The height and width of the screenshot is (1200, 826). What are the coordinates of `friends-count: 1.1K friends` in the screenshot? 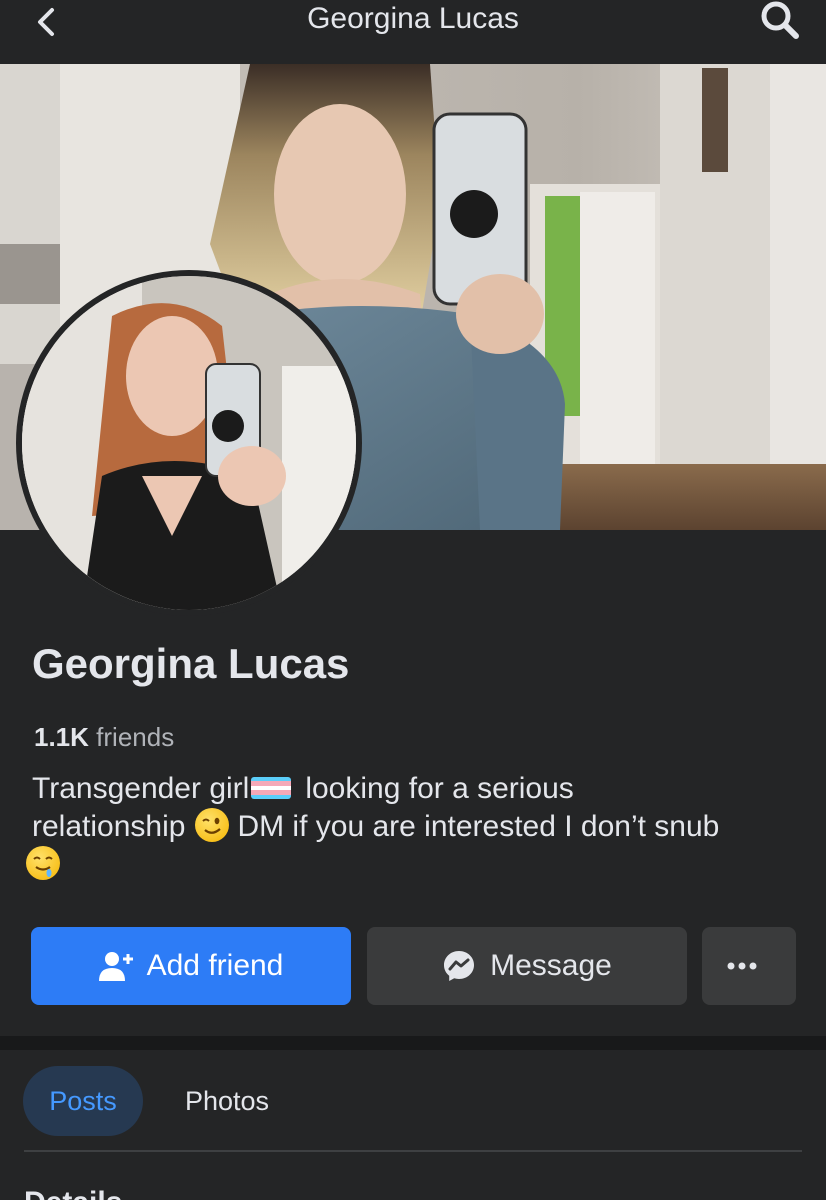 It's located at (104, 737).